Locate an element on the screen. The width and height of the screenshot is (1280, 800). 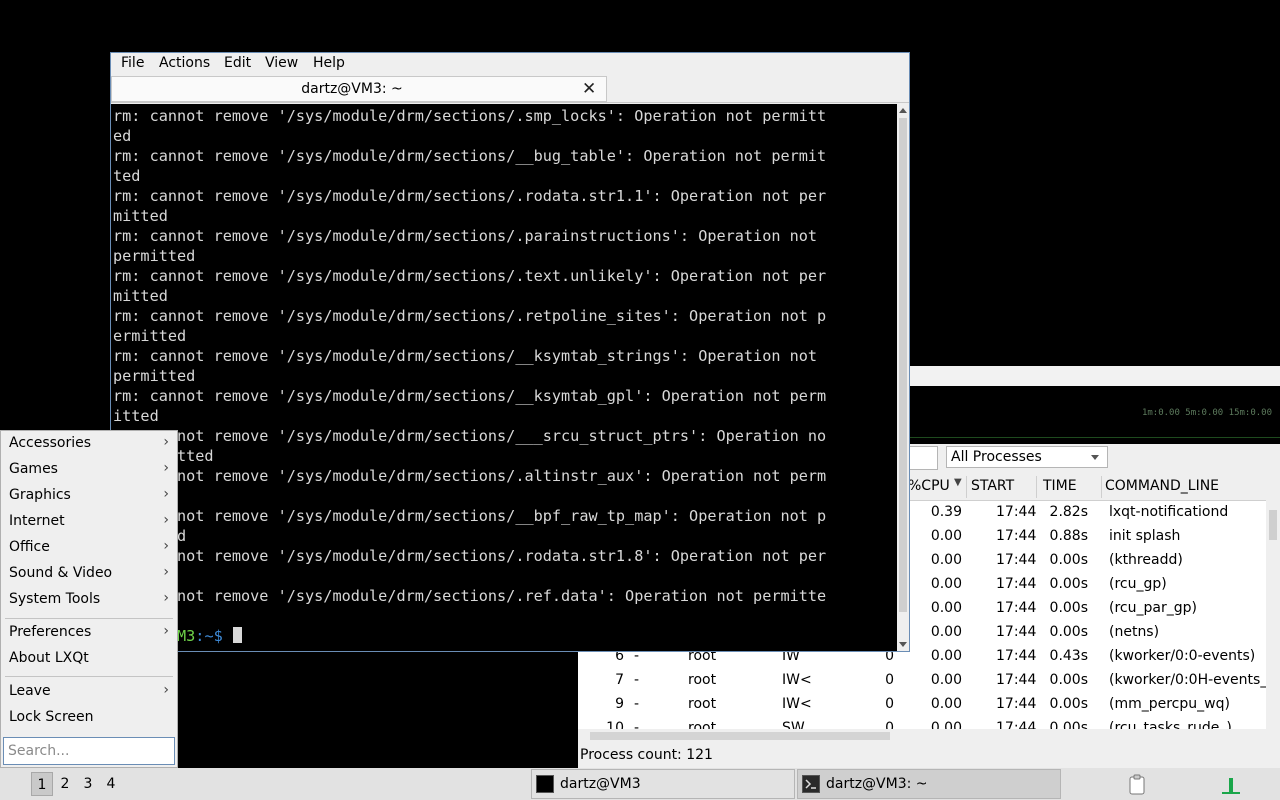
menu-item-about-lxqt: About LXQt is located at coordinates (89, 659).